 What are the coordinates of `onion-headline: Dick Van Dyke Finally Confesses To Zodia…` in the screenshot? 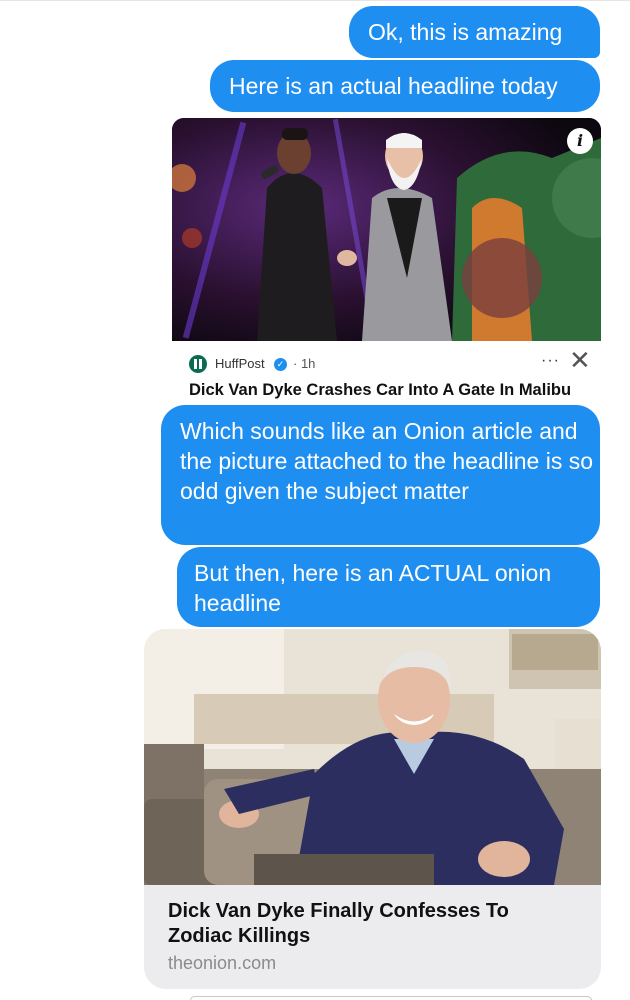 It's located at (373, 924).